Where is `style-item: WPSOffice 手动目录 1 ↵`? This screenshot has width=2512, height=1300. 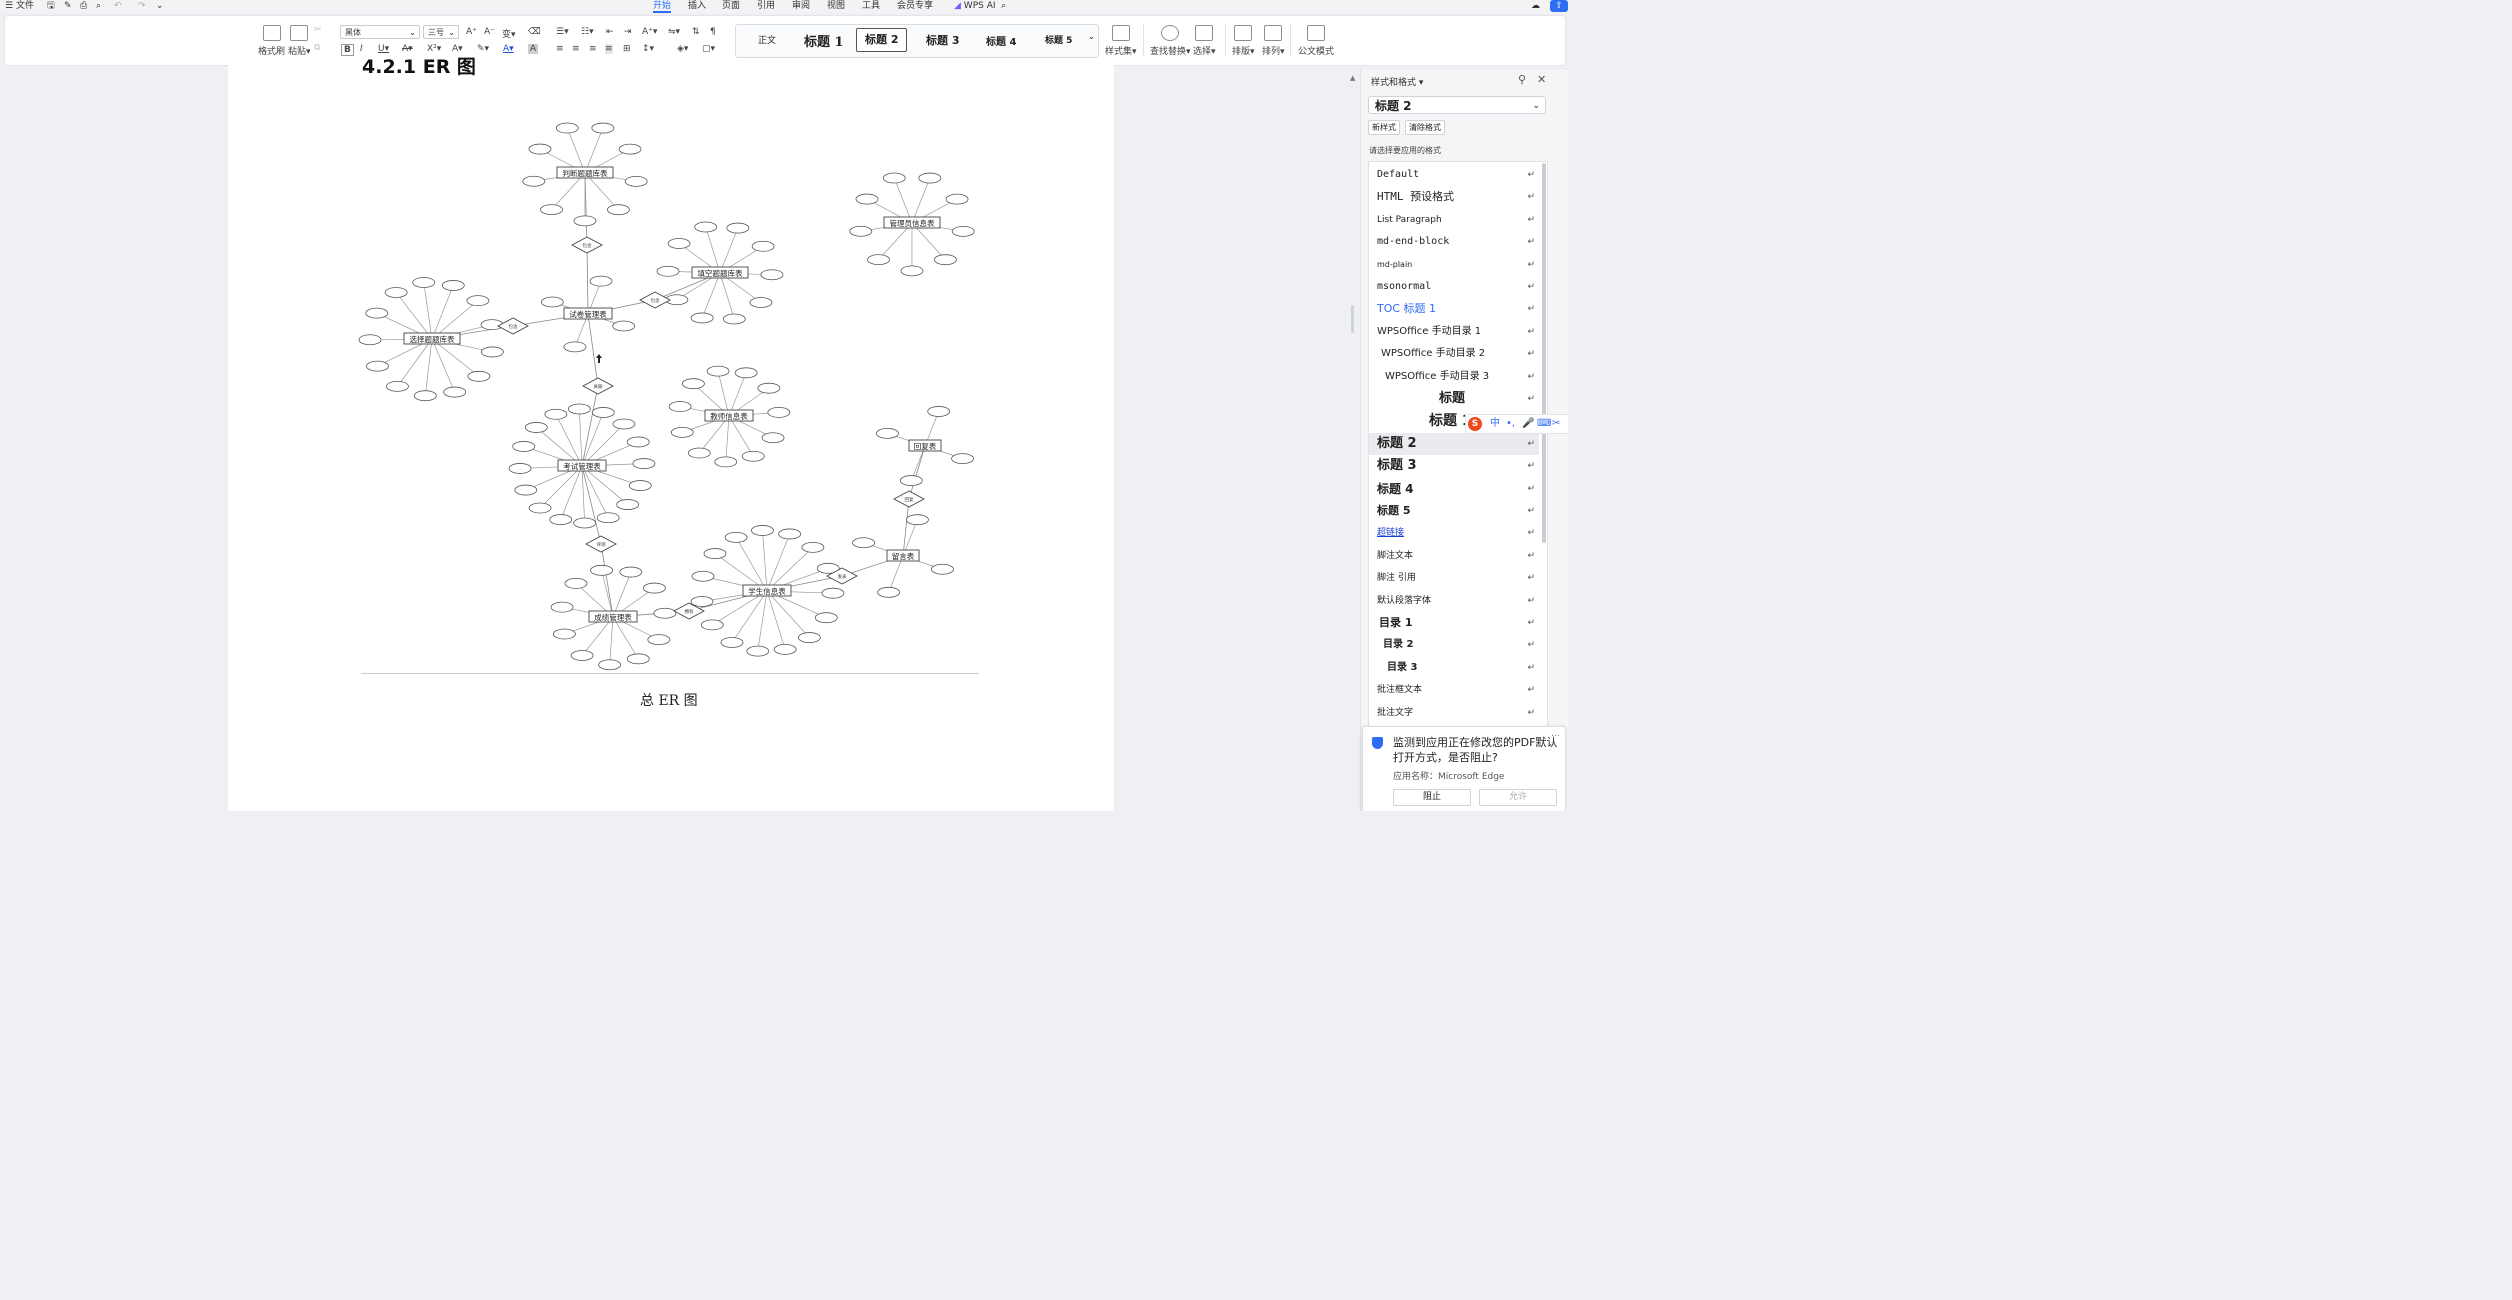 style-item: WPSOffice 手动目录 1 ↵ is located at coordinates (1454, 332).